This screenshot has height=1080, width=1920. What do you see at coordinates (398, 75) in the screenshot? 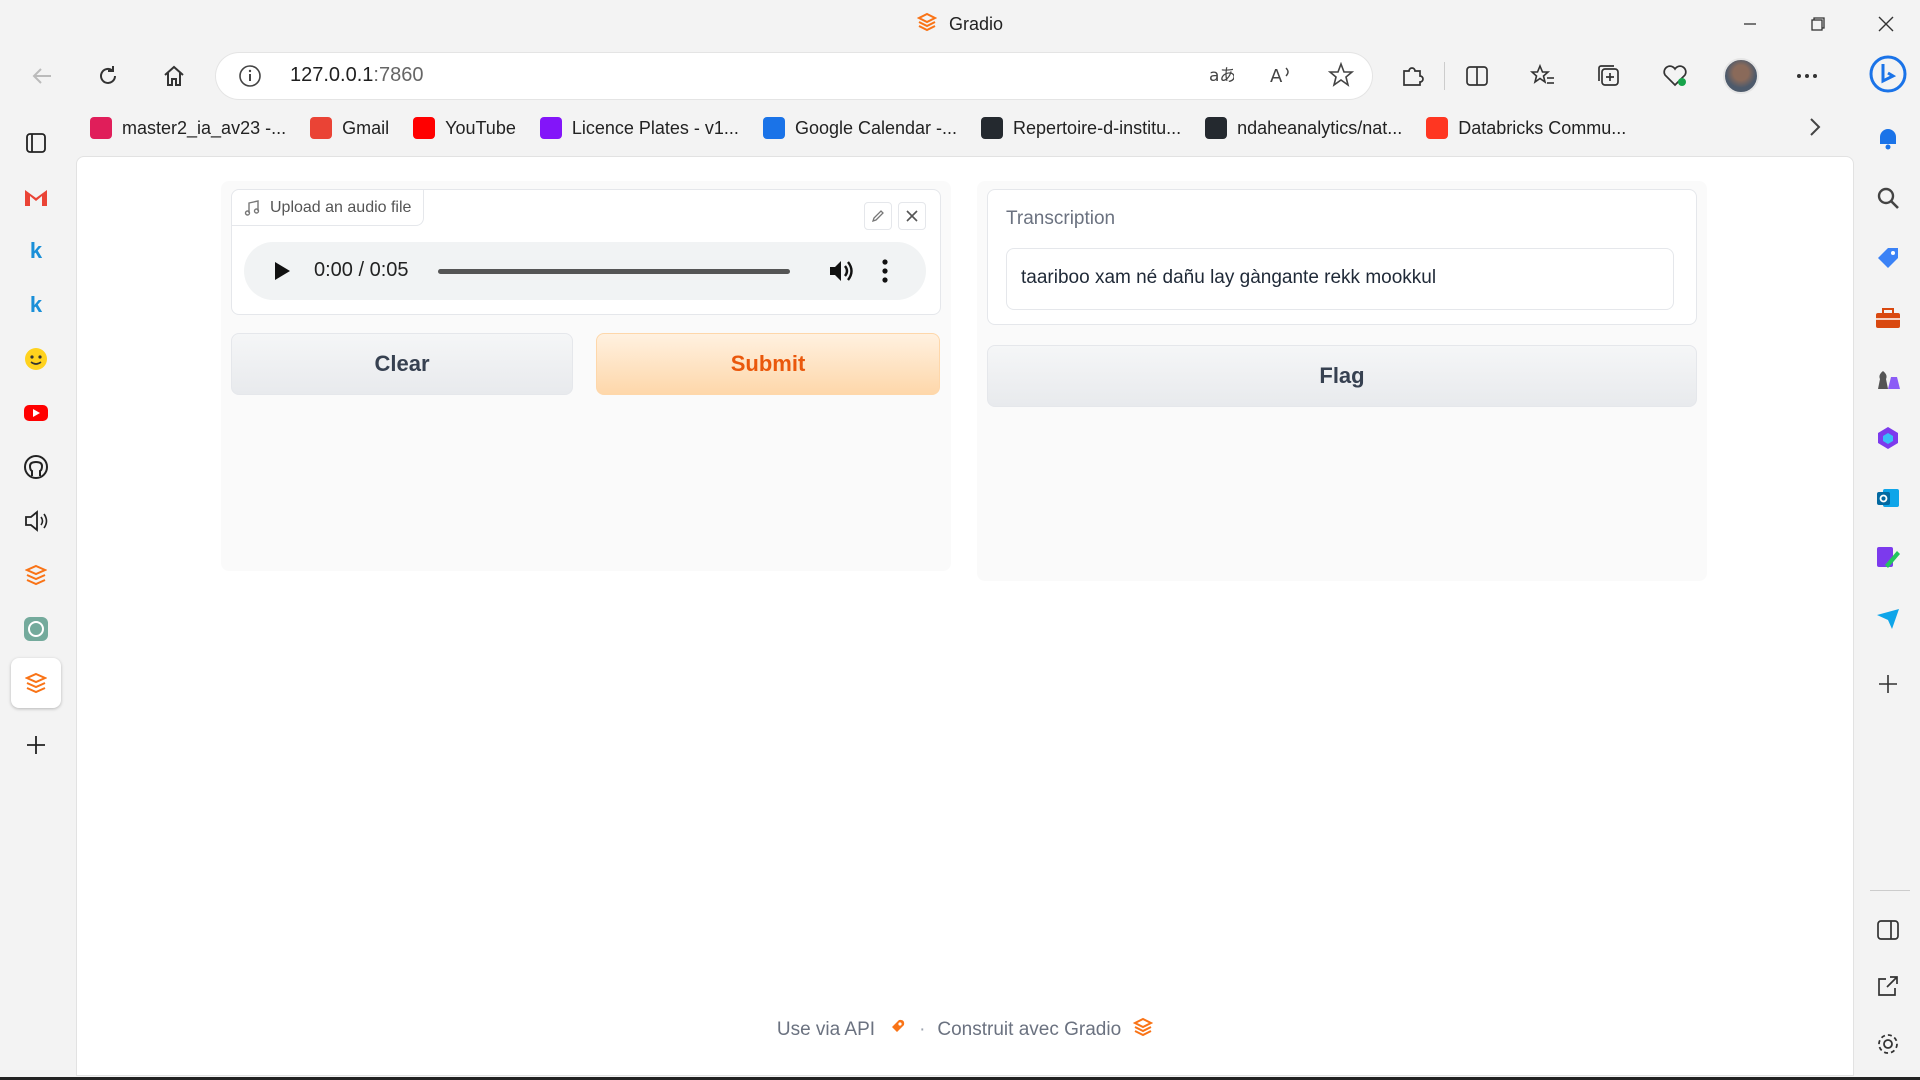
I see `url-port: :7860` at bounding box center [398, 75].